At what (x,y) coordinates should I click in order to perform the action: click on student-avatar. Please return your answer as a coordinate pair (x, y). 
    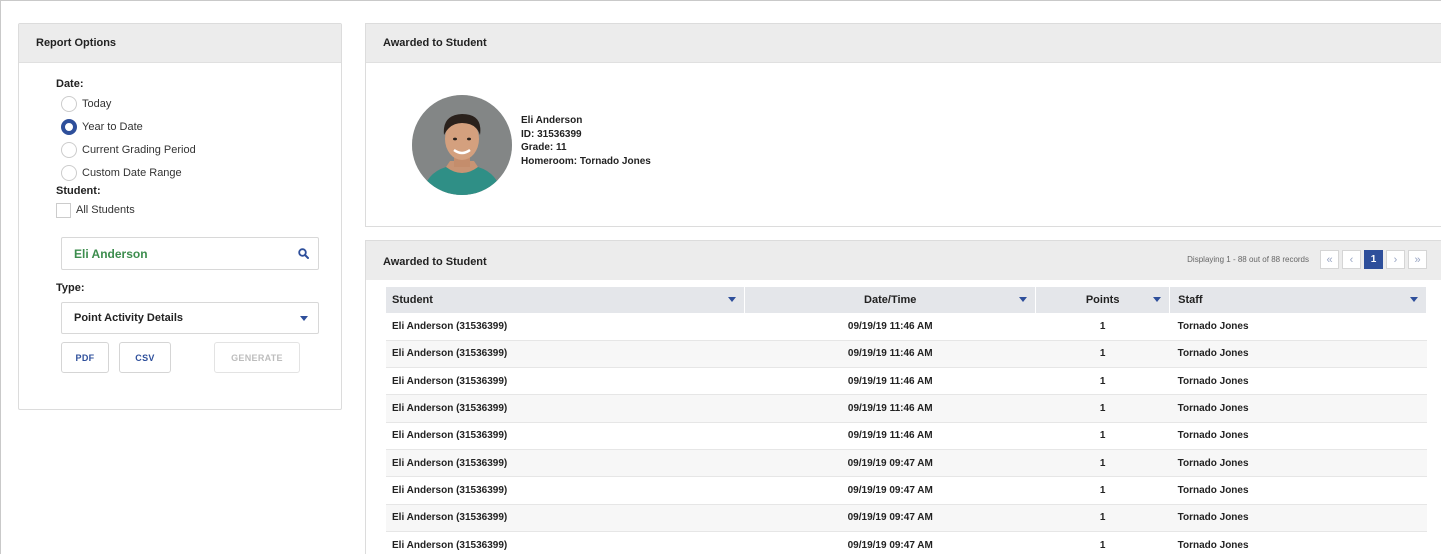
    Looking at the image, I should click on (462, 145).